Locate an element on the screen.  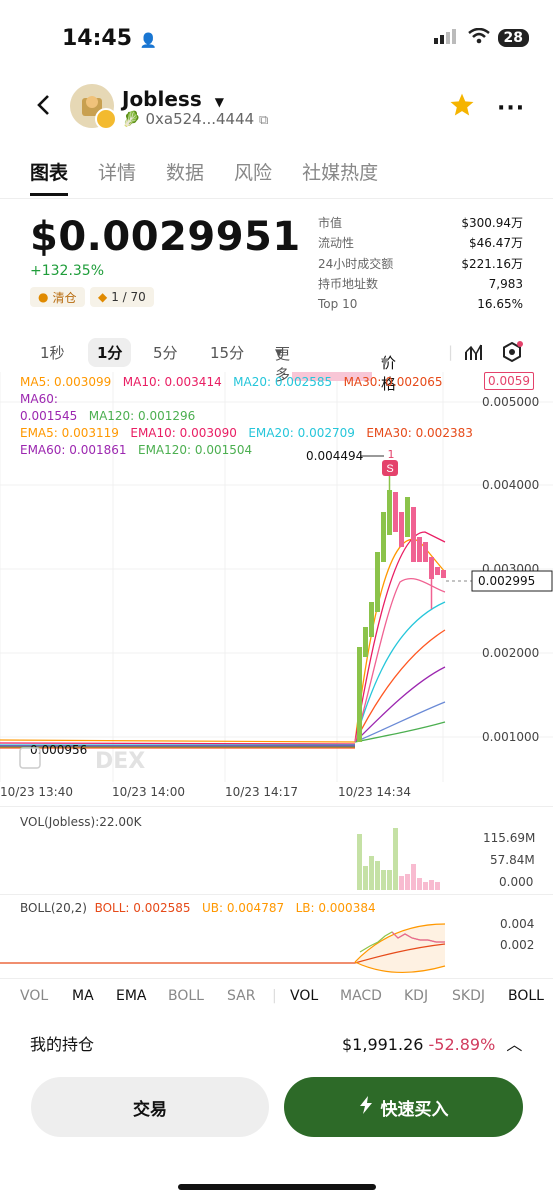
ind-sub-boll: BOLL is located at coordinates (526, 996).